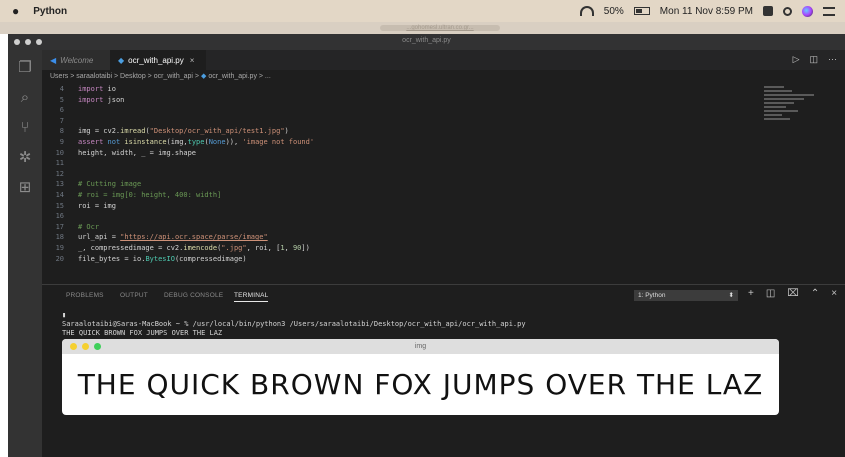 The image size is (845, 457). I want to click on tab-welcome: ◀ Welcome, so click(76, 60).